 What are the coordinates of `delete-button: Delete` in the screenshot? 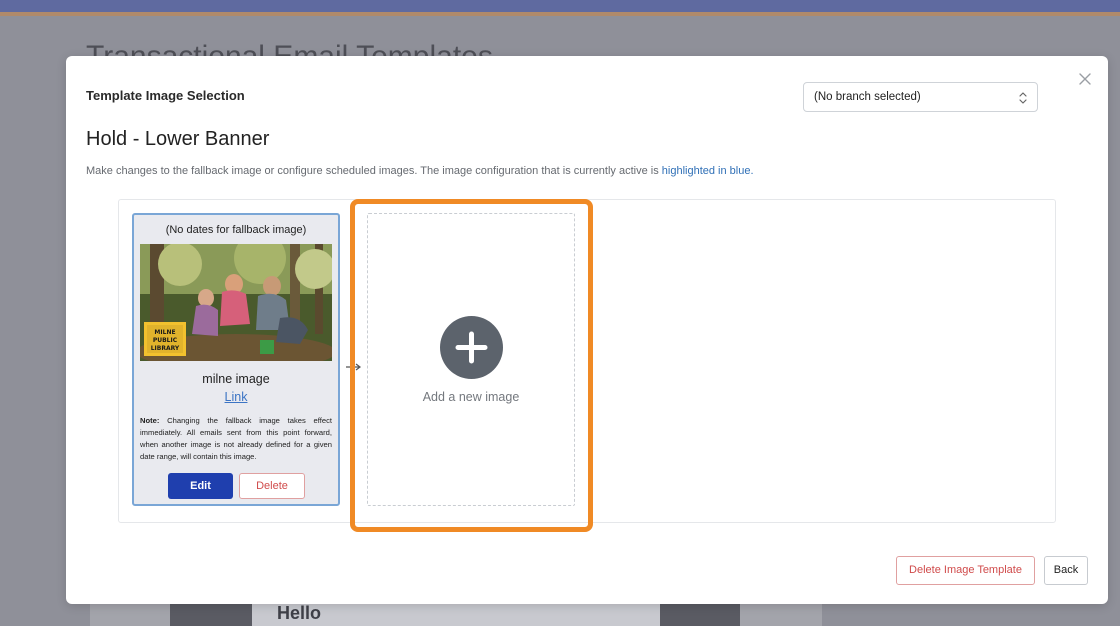 It's located at (272, 486).